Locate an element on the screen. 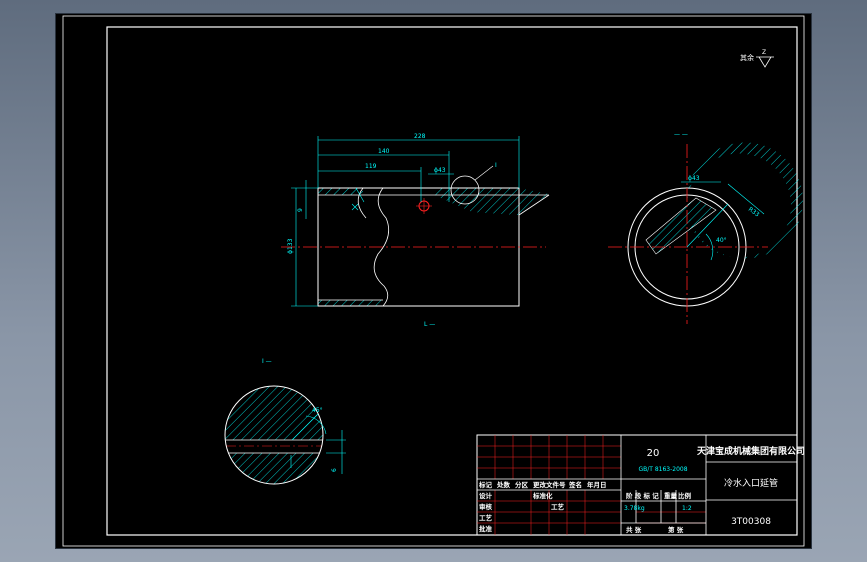 Image resolution: width=867 pixels, height=562 pixels. end-slot-hatch is located at coordinates (681, 226).